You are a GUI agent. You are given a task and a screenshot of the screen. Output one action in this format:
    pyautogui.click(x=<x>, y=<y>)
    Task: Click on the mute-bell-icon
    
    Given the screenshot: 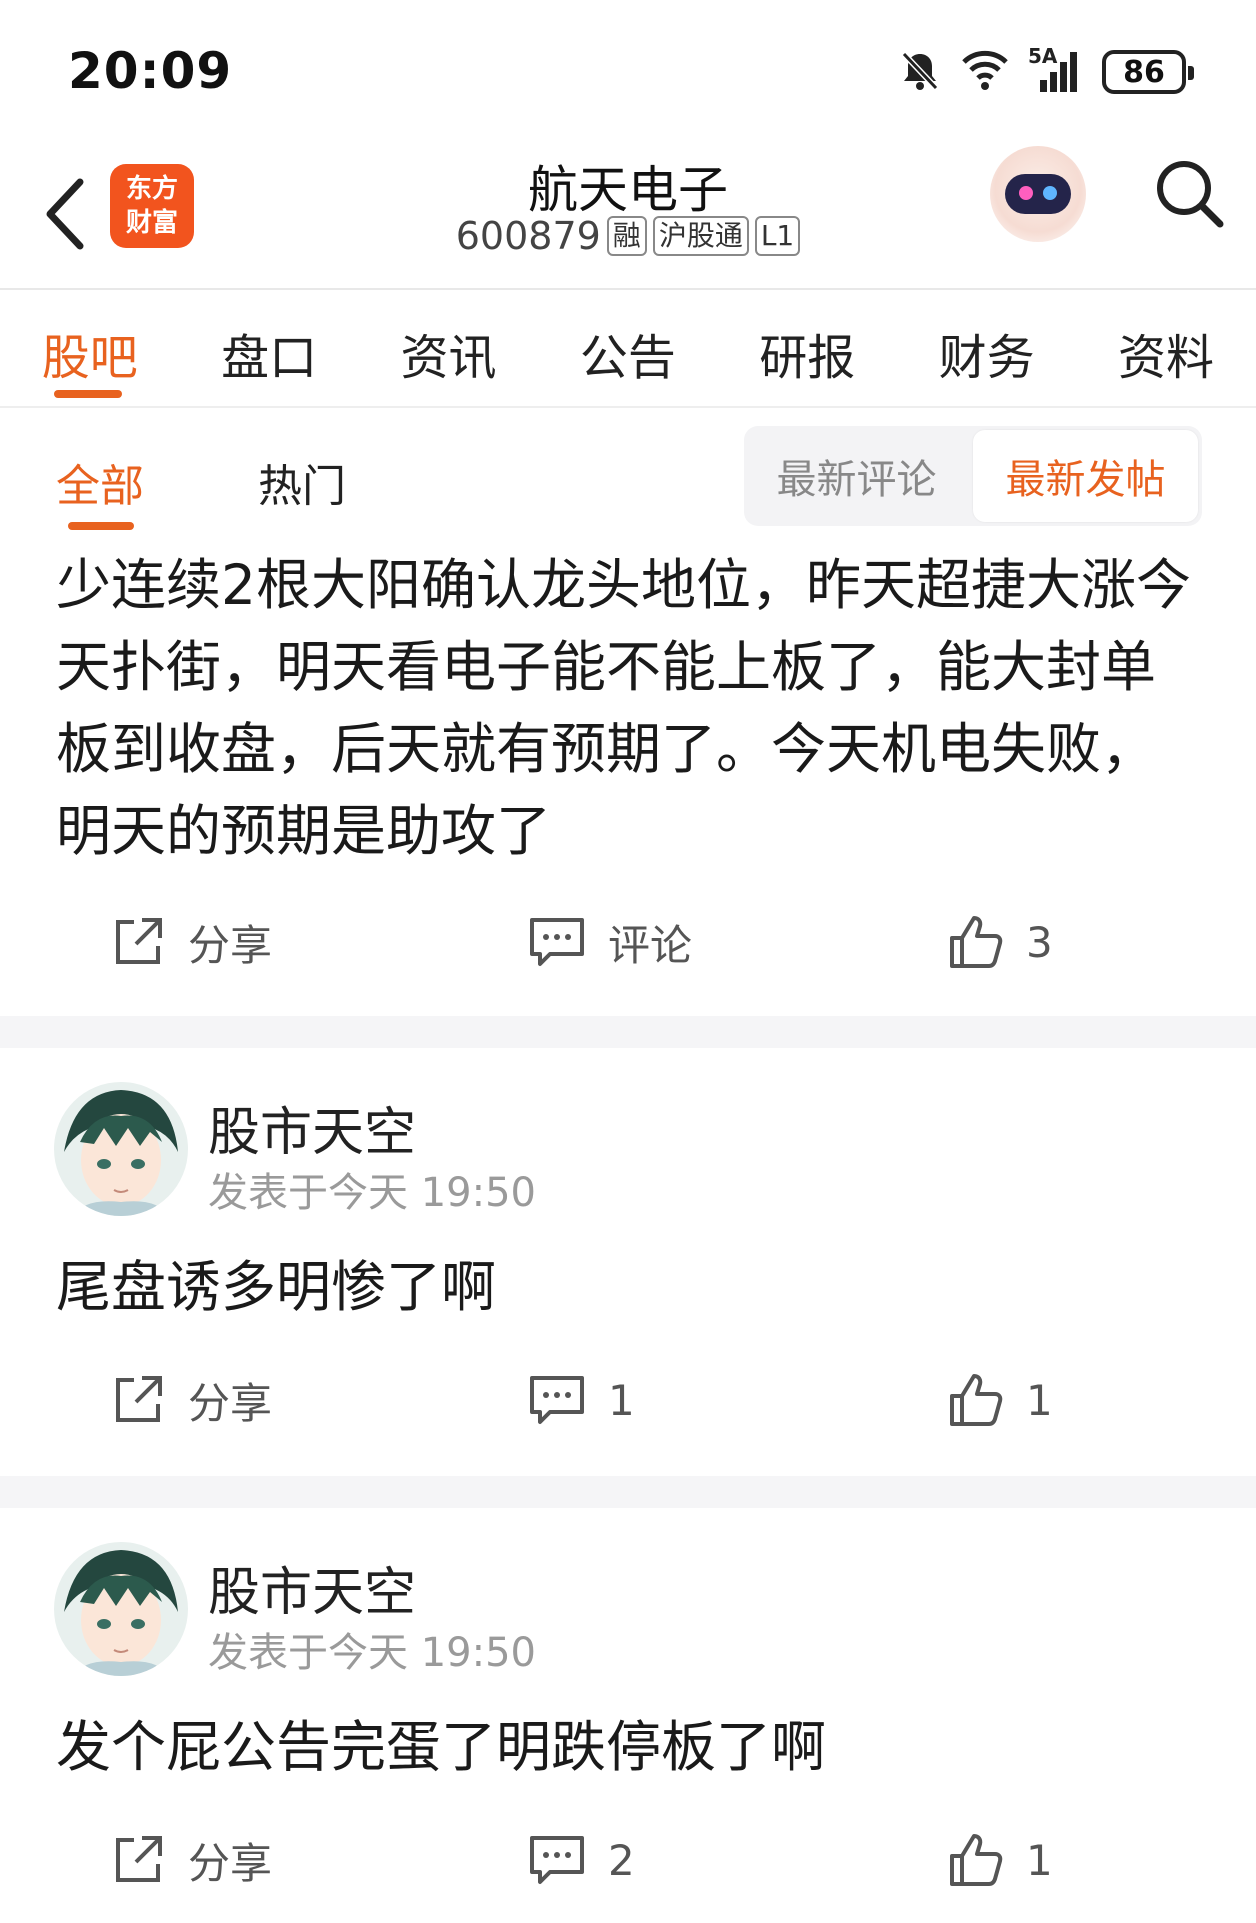 What is the action you would take?
    pyautogui.click(x=920, y=72)
    